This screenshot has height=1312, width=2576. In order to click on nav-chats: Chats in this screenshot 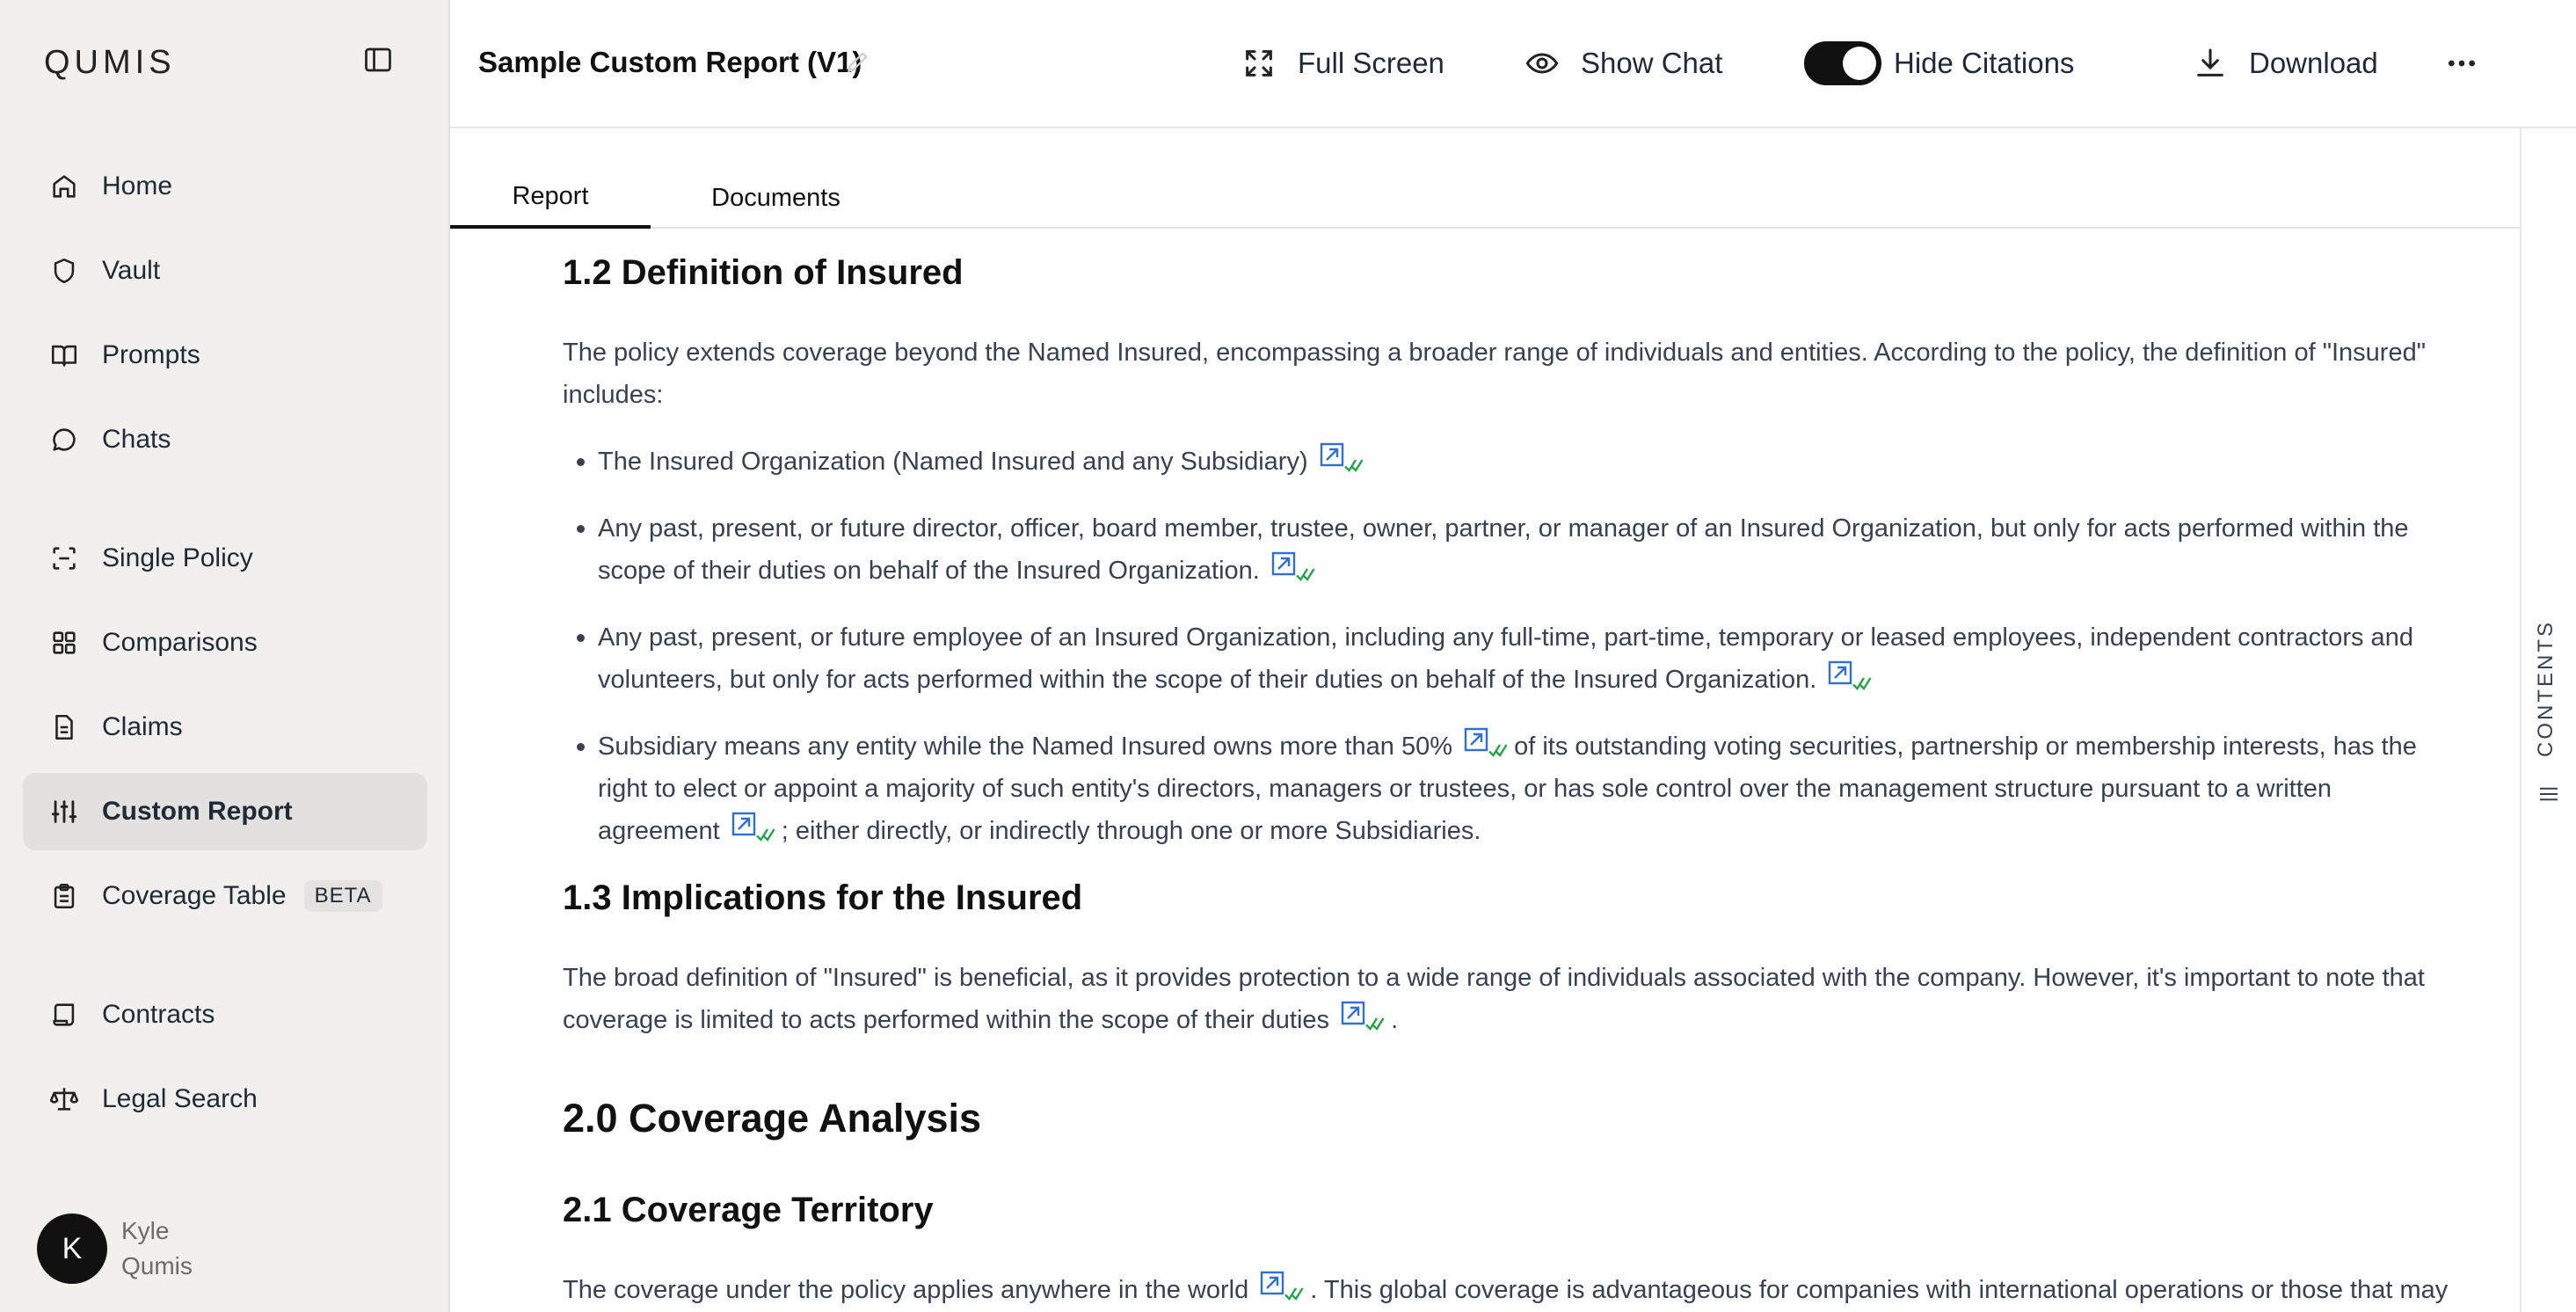, I will do `click(225, 439)`.